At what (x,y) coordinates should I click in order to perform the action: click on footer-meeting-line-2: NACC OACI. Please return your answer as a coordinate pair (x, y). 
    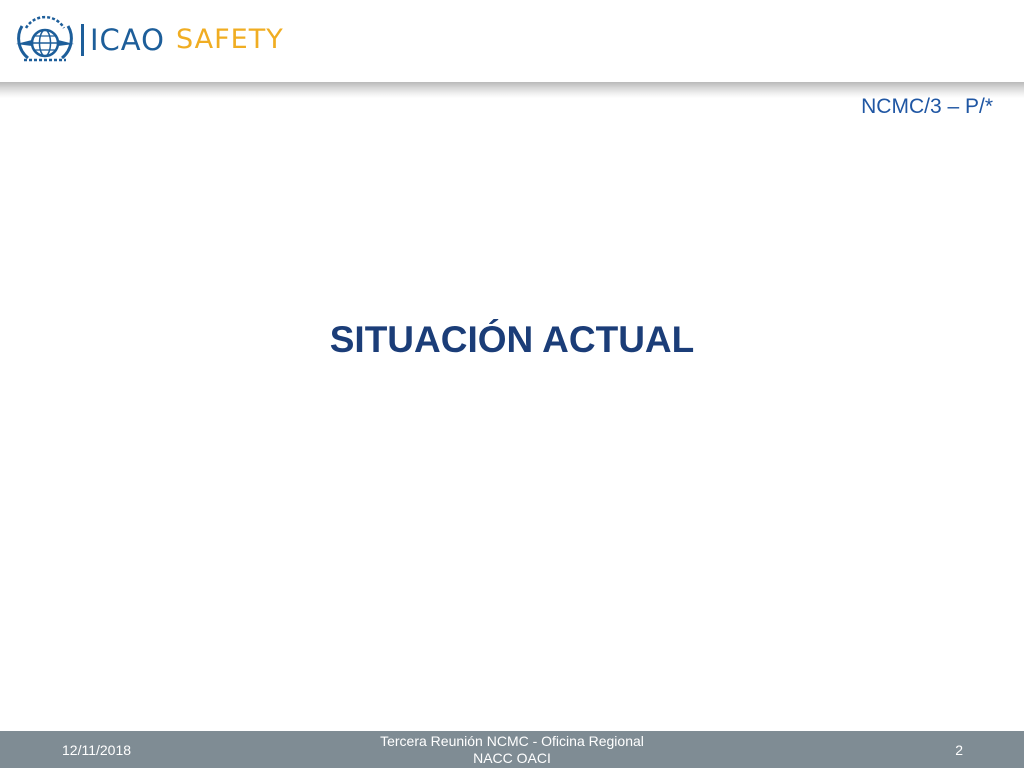
    Looking at the image, I should click on (512, 758).